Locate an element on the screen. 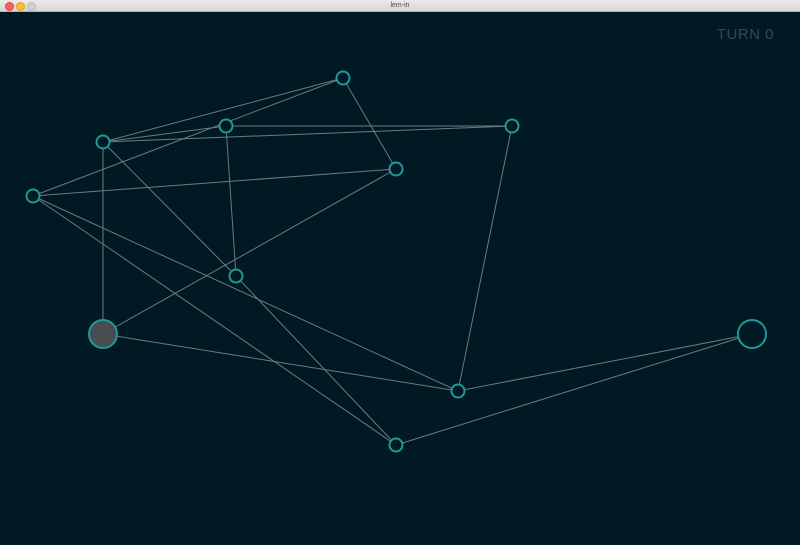 The image size is (800, 545). link-r3-r6 is located at coordinates (169, 209).